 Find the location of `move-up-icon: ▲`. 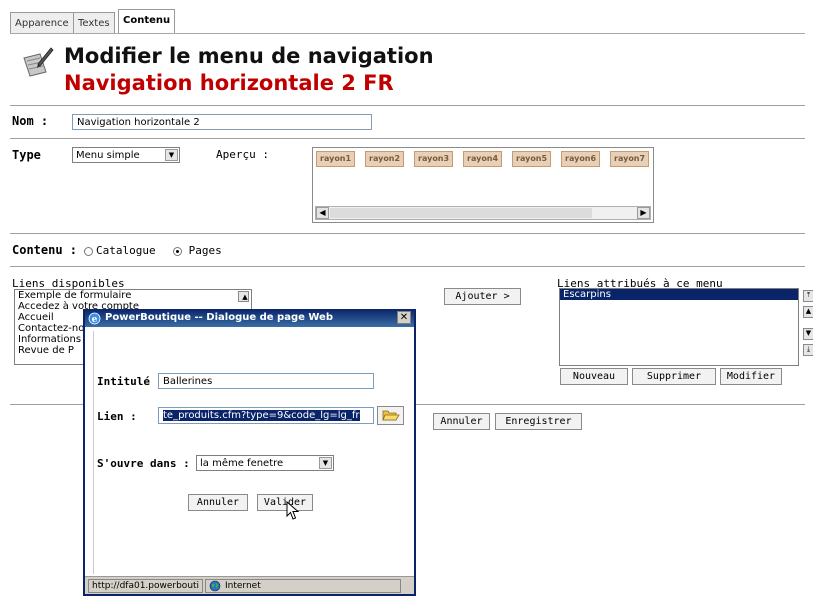

move-up-icon: ▲ is located at coordinates (808, 312).